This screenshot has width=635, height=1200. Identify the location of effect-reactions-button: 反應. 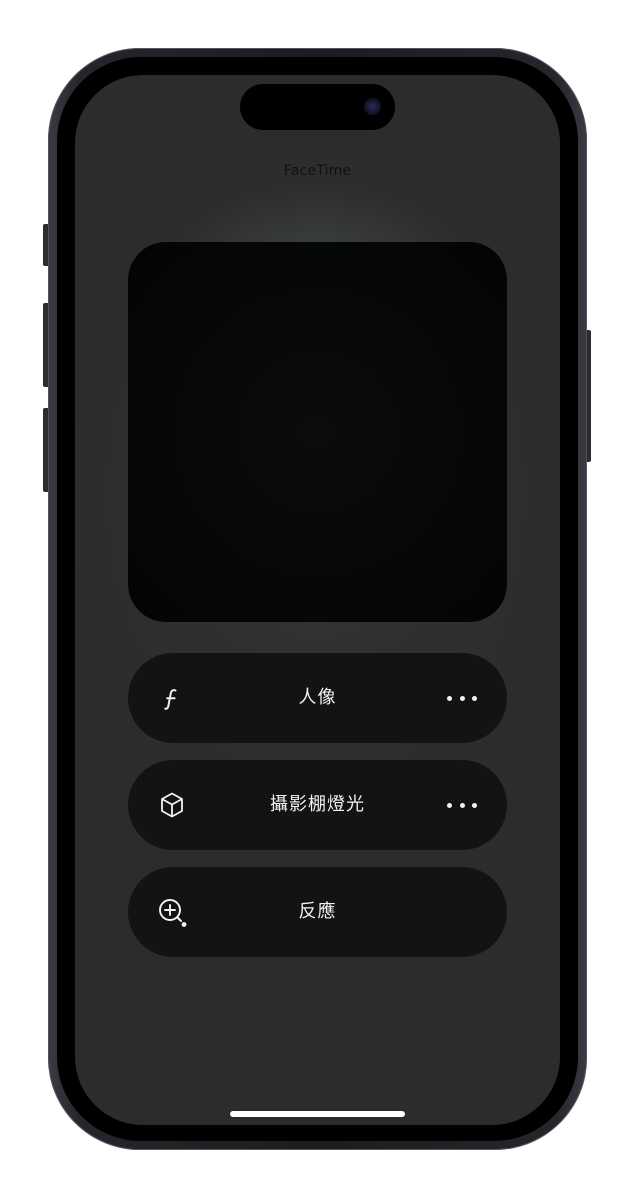
(317, 912).